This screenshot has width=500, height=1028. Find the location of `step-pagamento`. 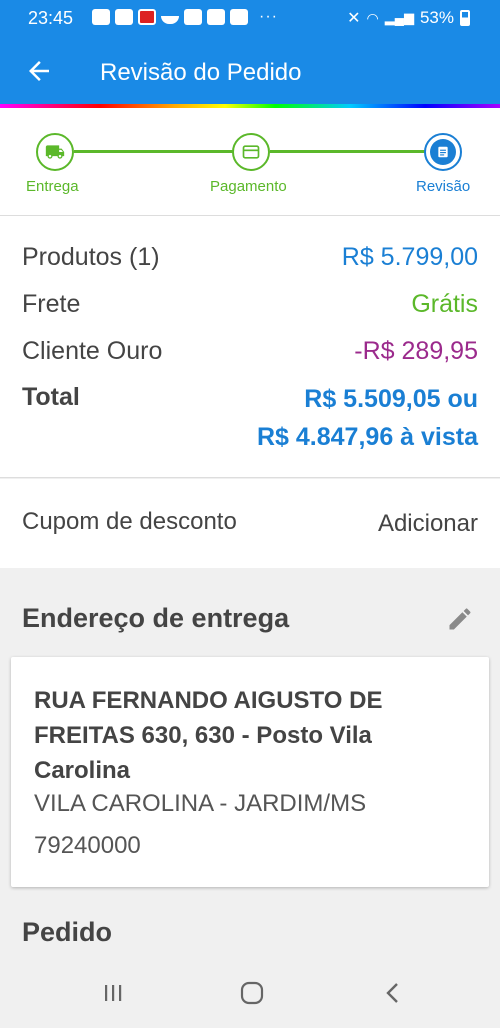

step-pagamento is located at coordinates (251, 152).